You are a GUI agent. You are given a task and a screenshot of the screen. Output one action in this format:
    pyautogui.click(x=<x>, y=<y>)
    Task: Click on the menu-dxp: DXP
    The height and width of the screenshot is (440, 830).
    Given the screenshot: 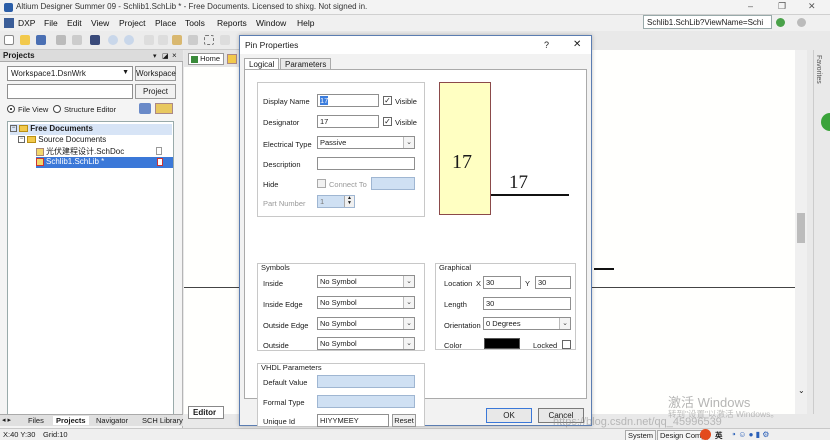 What is the action you would take?
    pyautogui.click(x=26, y=23)
    